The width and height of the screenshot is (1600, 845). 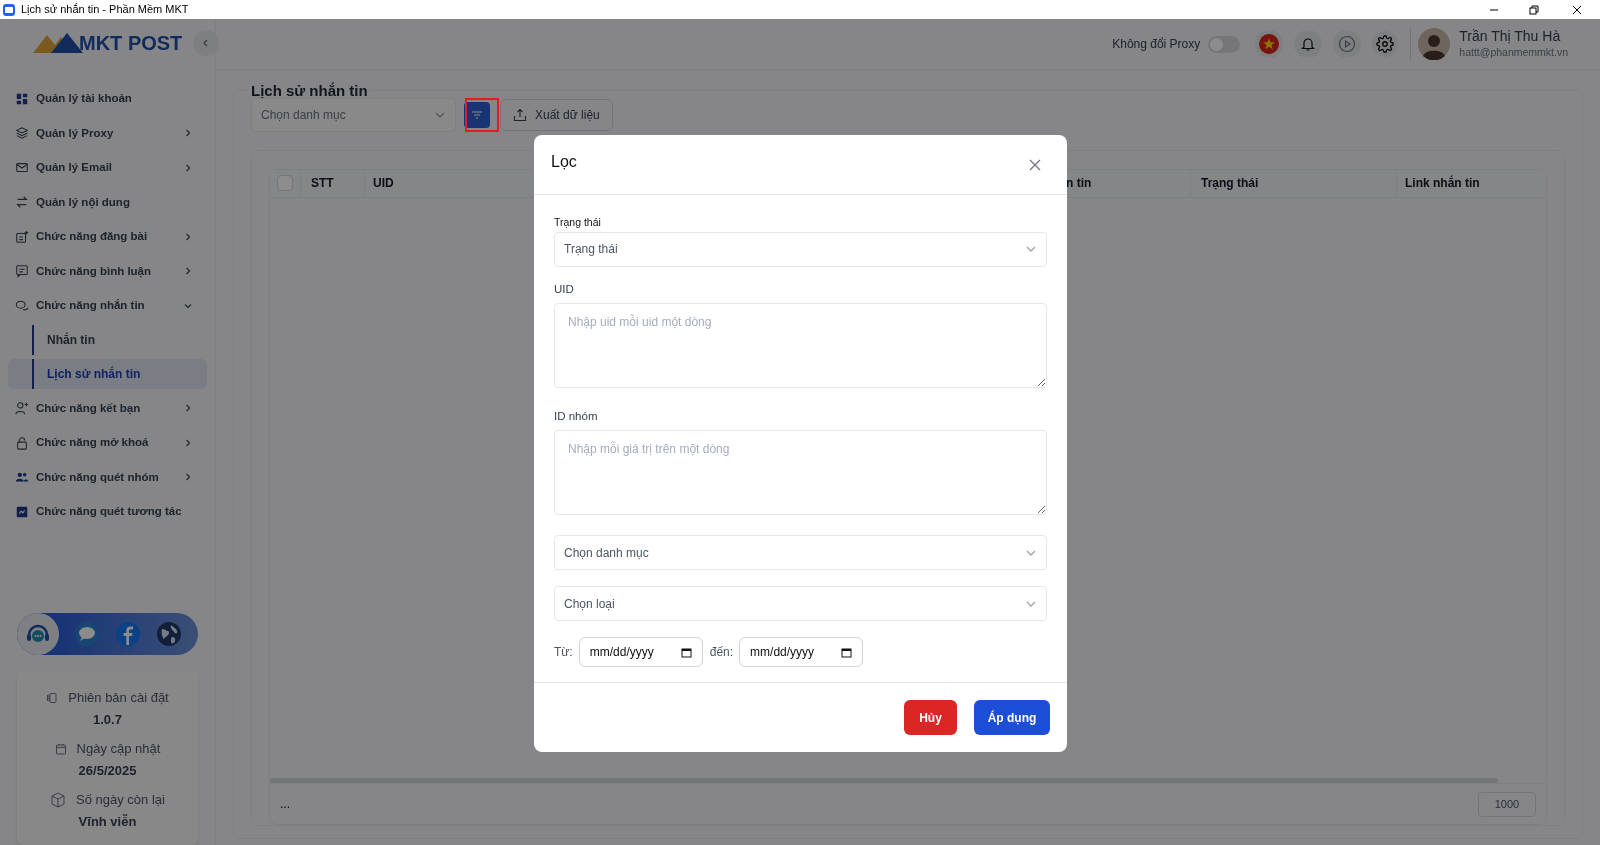 What do you see at coordinates (22, 442) in the screenshot?
I see `lock-icon` at bounding box center [22, 442].